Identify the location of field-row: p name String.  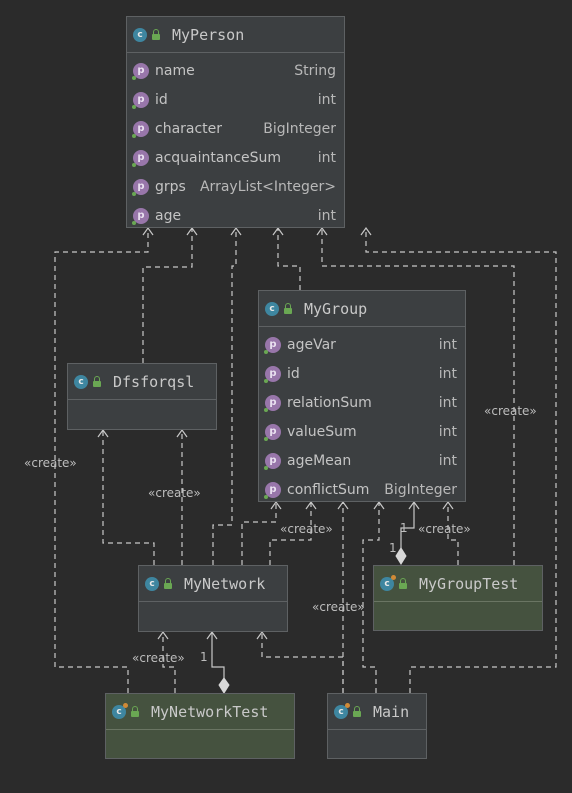
(235, 70).